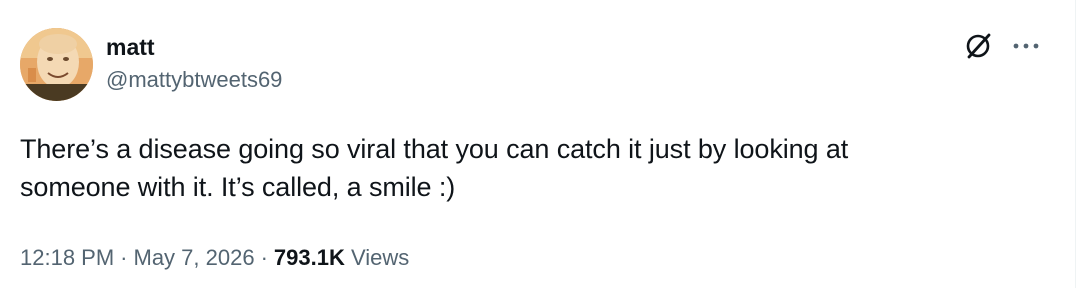  Describe the element at coordinates (194, 80) in the screenshot. I see `user-handle: @mattybtweets69` at that location.